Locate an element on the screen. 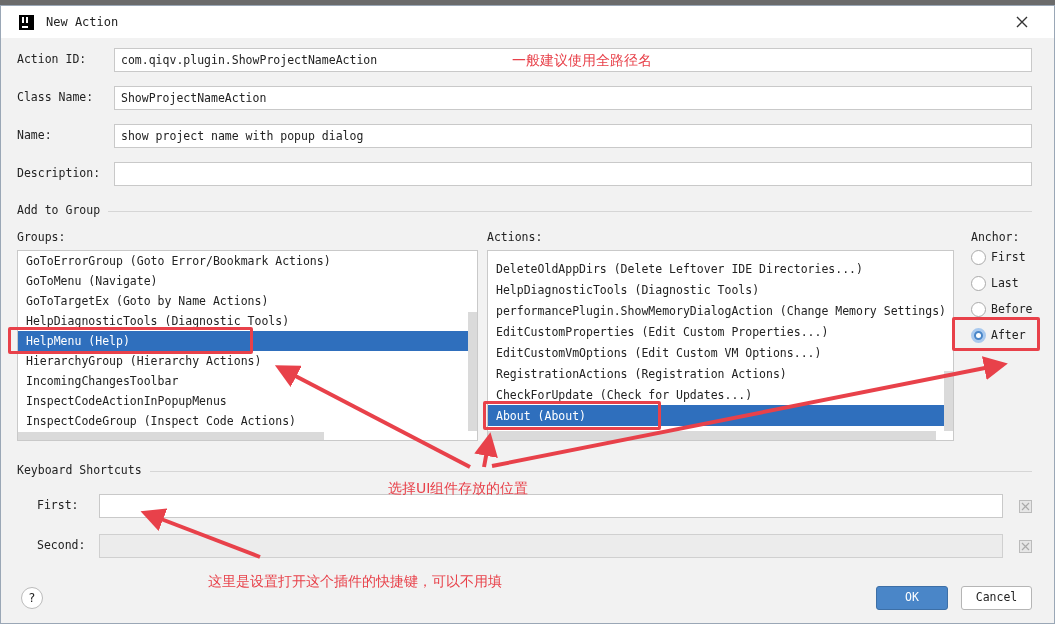 The height and width of the screenshot is (624, 1055). annotation-text: 这里是设置打开这个插件的快捷键，可以不用填 is located at coordinates (355, 581).